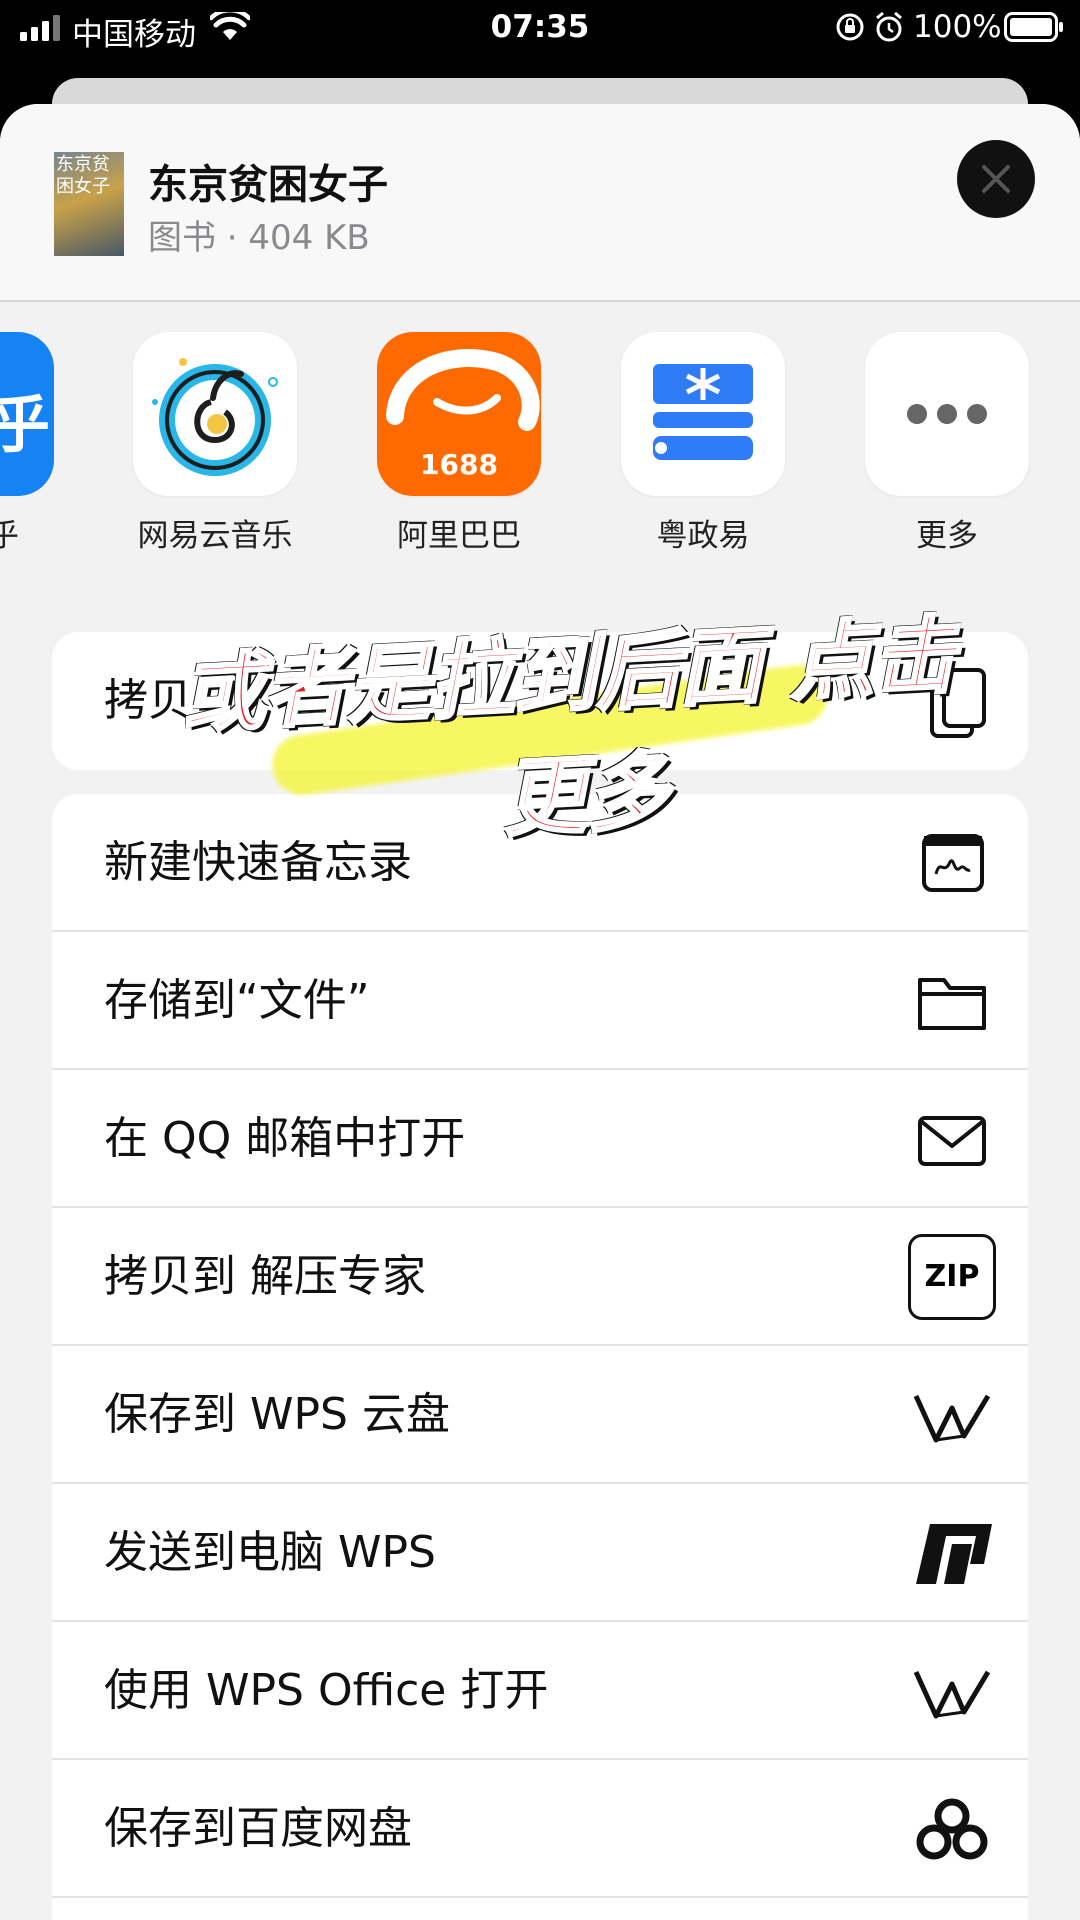 This screenshot has height=1920, width=1080. What do you see at coordinates (947, 414) in the screenshot?
I see `more-icon` at bounding box center [947, 414].